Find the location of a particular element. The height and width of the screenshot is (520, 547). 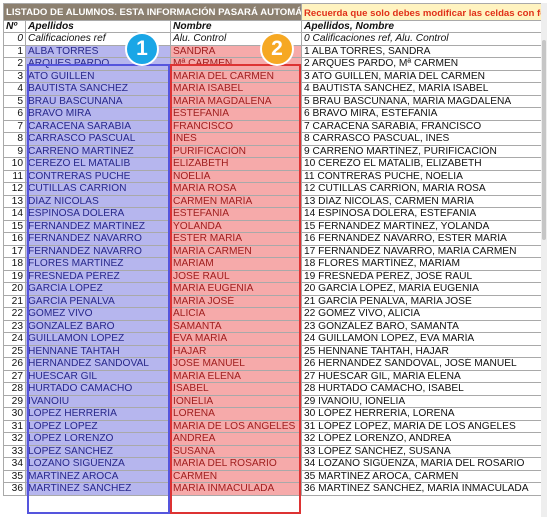

apellidos-cell: LOZANO SIGÜENZA is located at coordinates (98, 464).